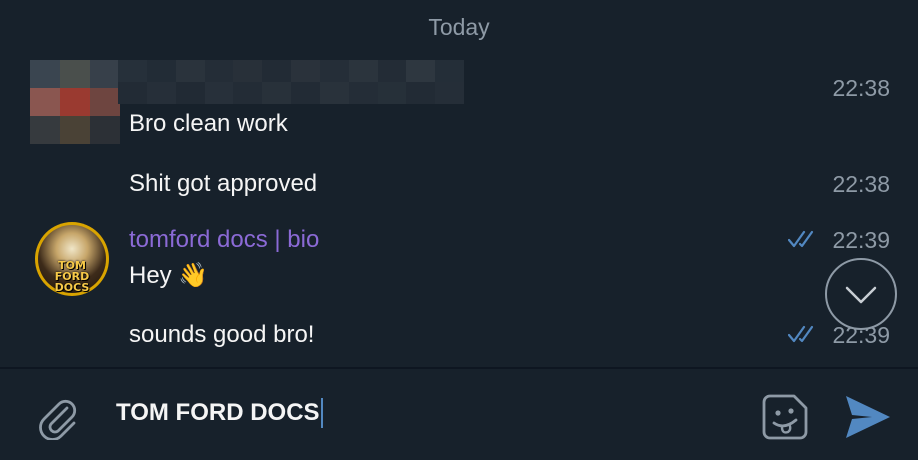 The image size is (918, 460). I want to click on avatar-logo-text: TOM FORD DOCS, so click(72, 276).